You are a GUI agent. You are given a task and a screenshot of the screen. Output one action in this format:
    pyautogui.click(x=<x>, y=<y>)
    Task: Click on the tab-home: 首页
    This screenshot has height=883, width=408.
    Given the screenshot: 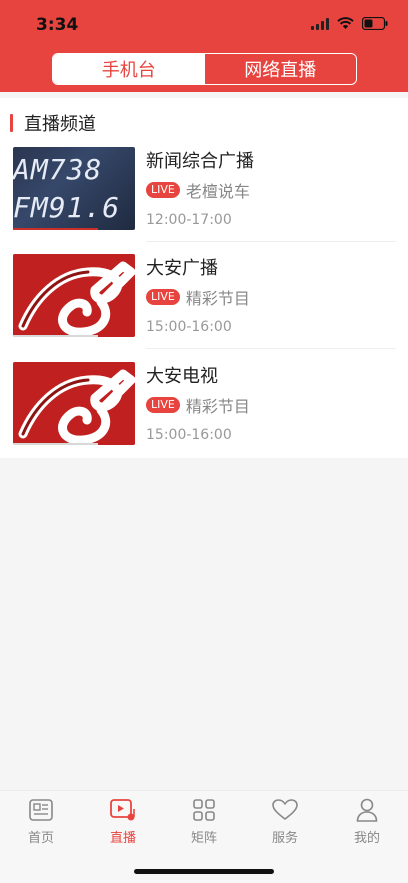 What is the action you would take?
    pyautogui.click(x=41, y=822)
    